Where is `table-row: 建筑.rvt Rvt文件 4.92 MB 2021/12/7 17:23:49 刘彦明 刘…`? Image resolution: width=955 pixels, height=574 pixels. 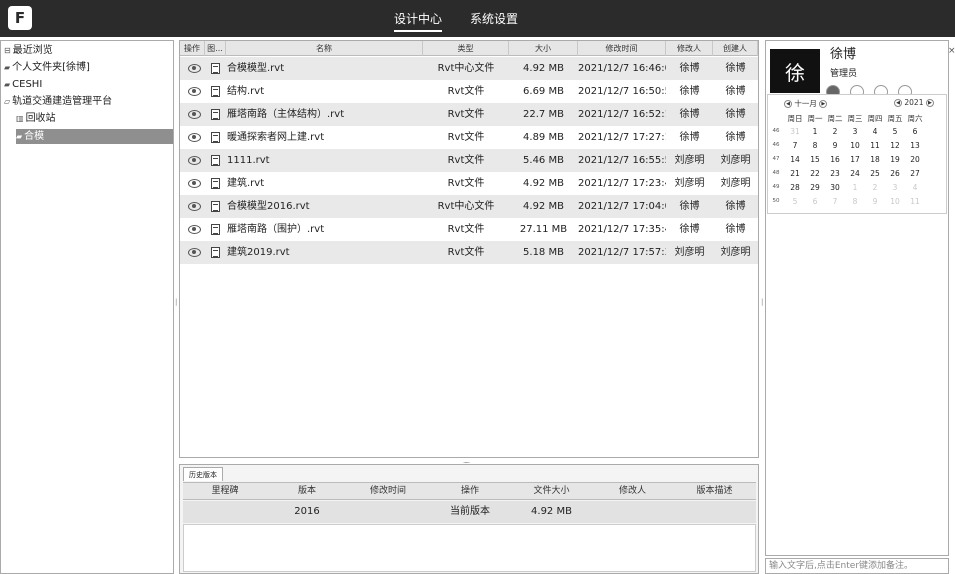
table-row: 建筑.rvt Rvt文件 4.92 MB 2021/12/7 17:23:49 刘彦明 刘… is located at coordinates (469, 183).